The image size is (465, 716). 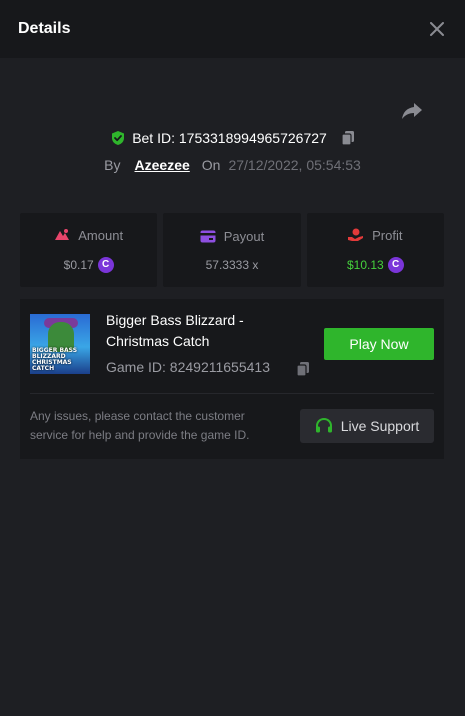 I want to click on stat-amount-label: Amount, so click(x=101, y=235).